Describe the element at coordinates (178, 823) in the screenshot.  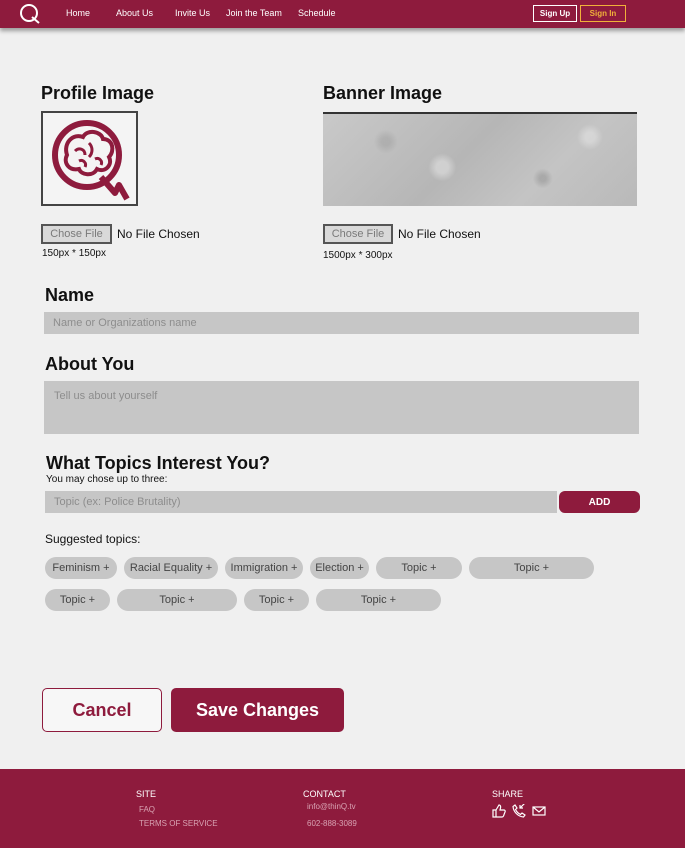
I see `footer-terms-link: TERMS OF SERVICE` at that location.